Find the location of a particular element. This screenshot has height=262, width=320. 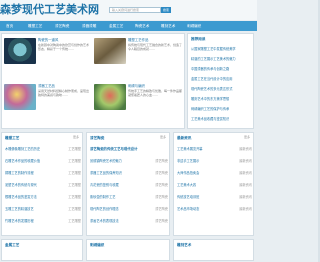

section-title: 雕刻艺术 is located at coordinates (184, 245).